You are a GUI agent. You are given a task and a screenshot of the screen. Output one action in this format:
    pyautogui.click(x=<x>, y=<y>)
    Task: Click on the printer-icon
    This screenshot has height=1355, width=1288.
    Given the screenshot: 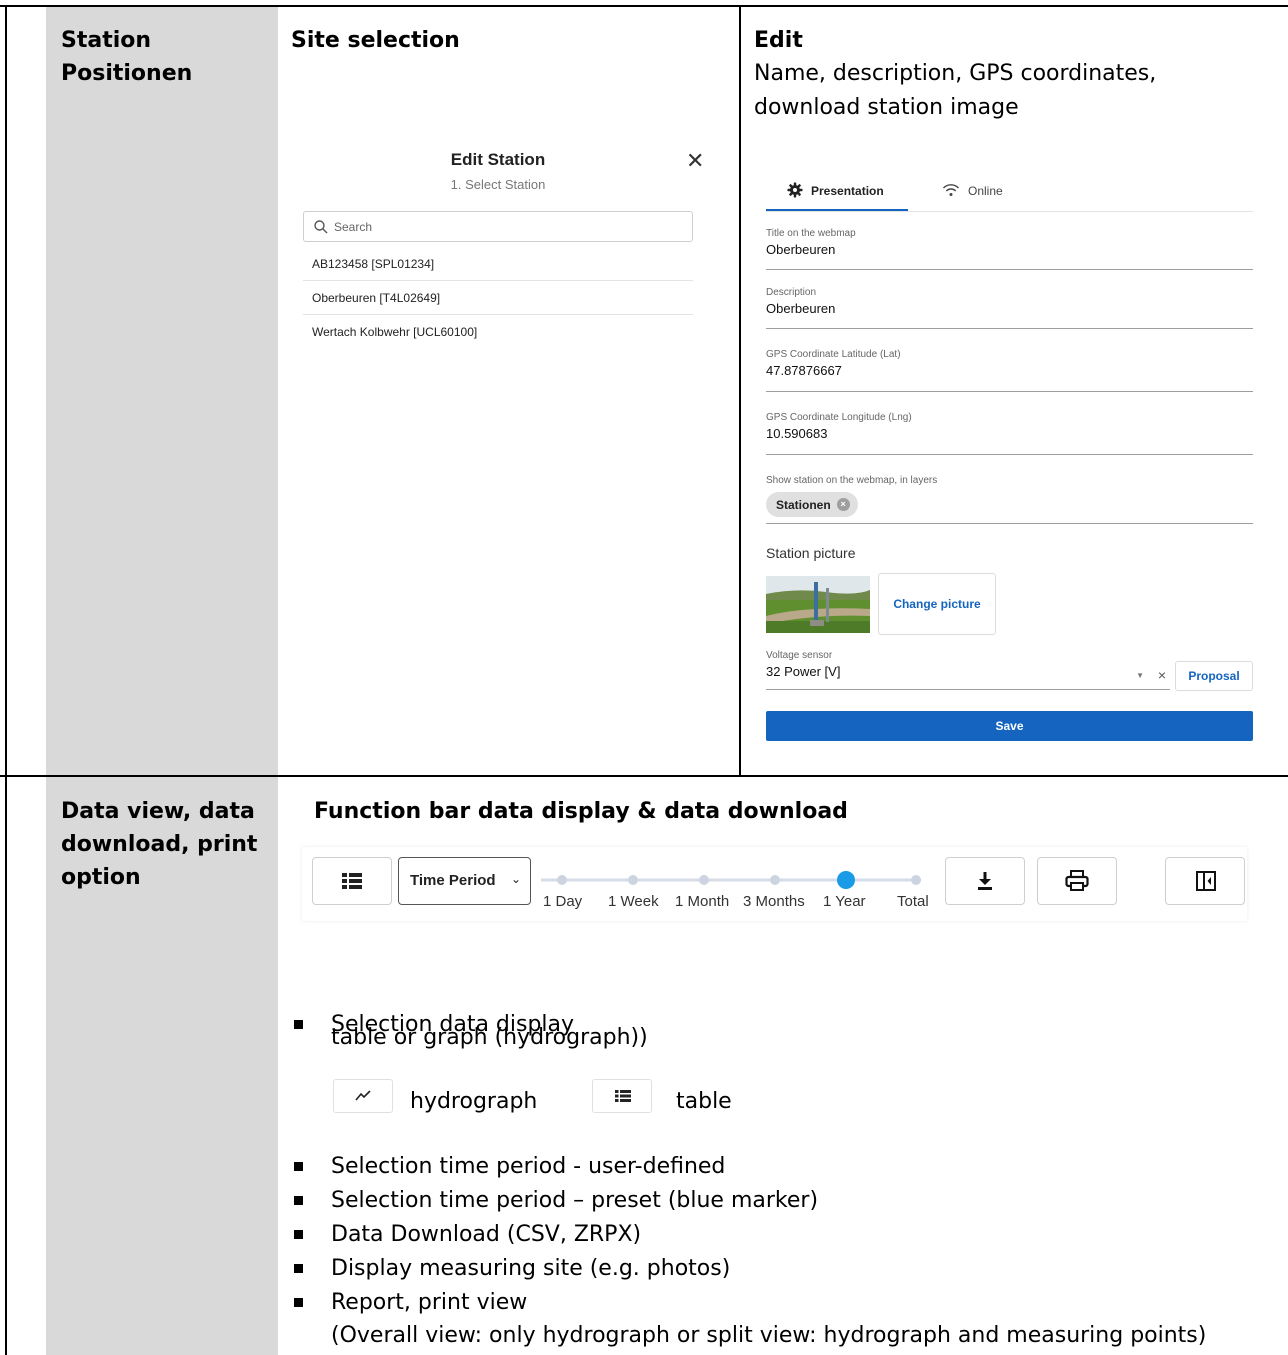 What is the action you would take?
    pyautogui.click(x=1077, y=880)
    